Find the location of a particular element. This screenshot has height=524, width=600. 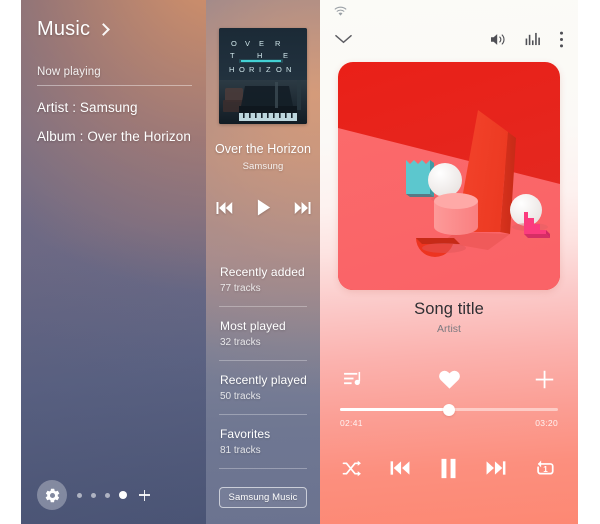

list-item: Most played 32 tracks is located at coordinates (263, 333).